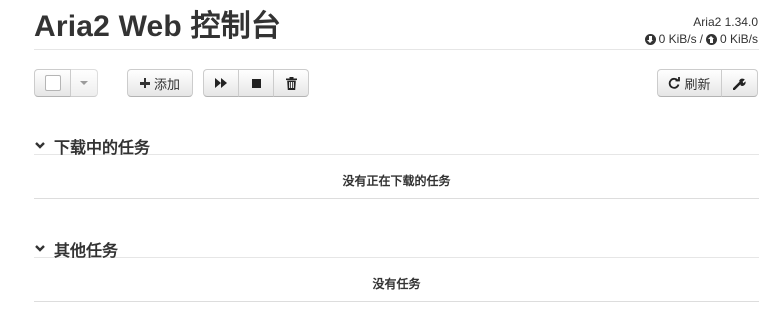 This screenshot has width=773, height=319. I want to click on plus-icon, so click(144, 83).